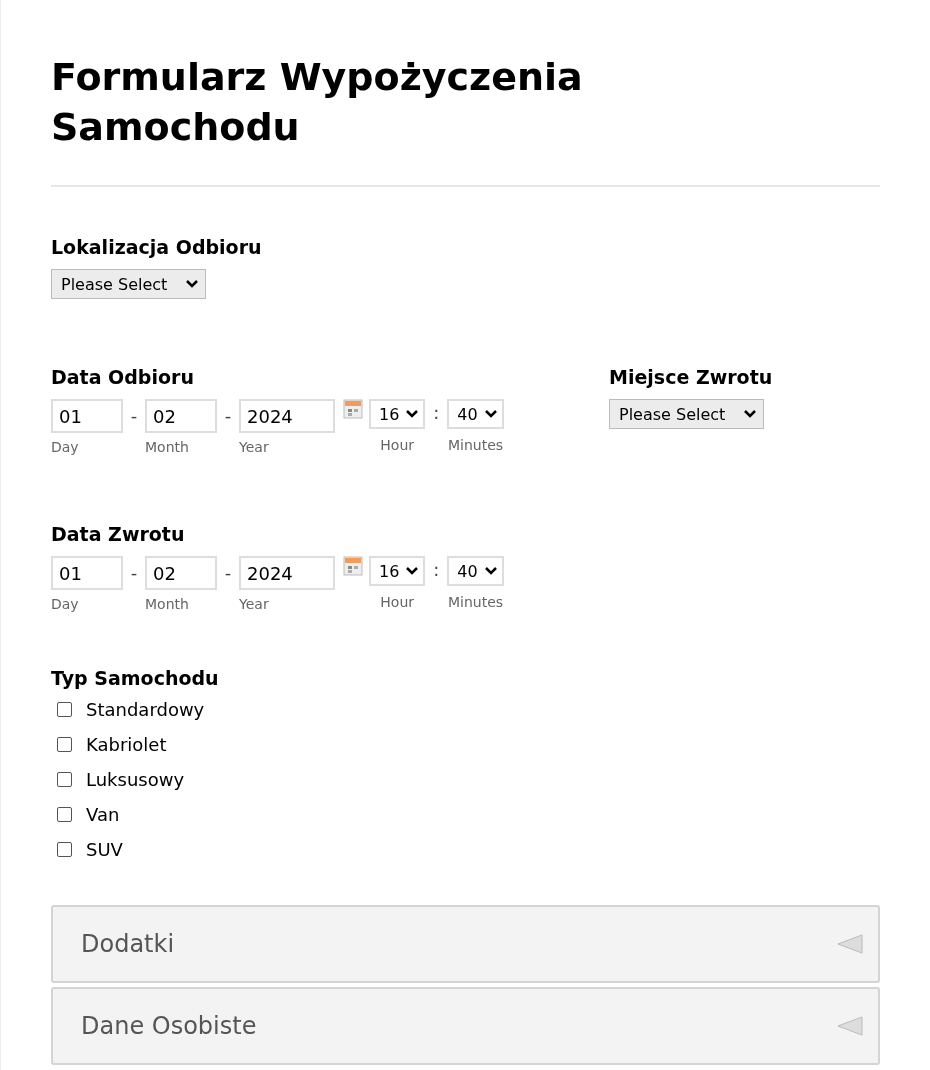 This screenshot has height=1070, width=930. I want to click on collapsible-section: Dane Osobiste, so click(465, 1026).